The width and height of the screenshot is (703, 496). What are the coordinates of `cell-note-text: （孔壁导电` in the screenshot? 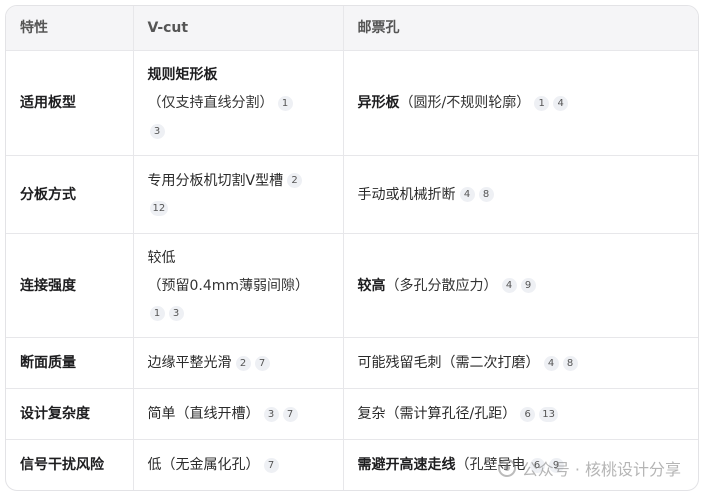 It's located at (490, 465).